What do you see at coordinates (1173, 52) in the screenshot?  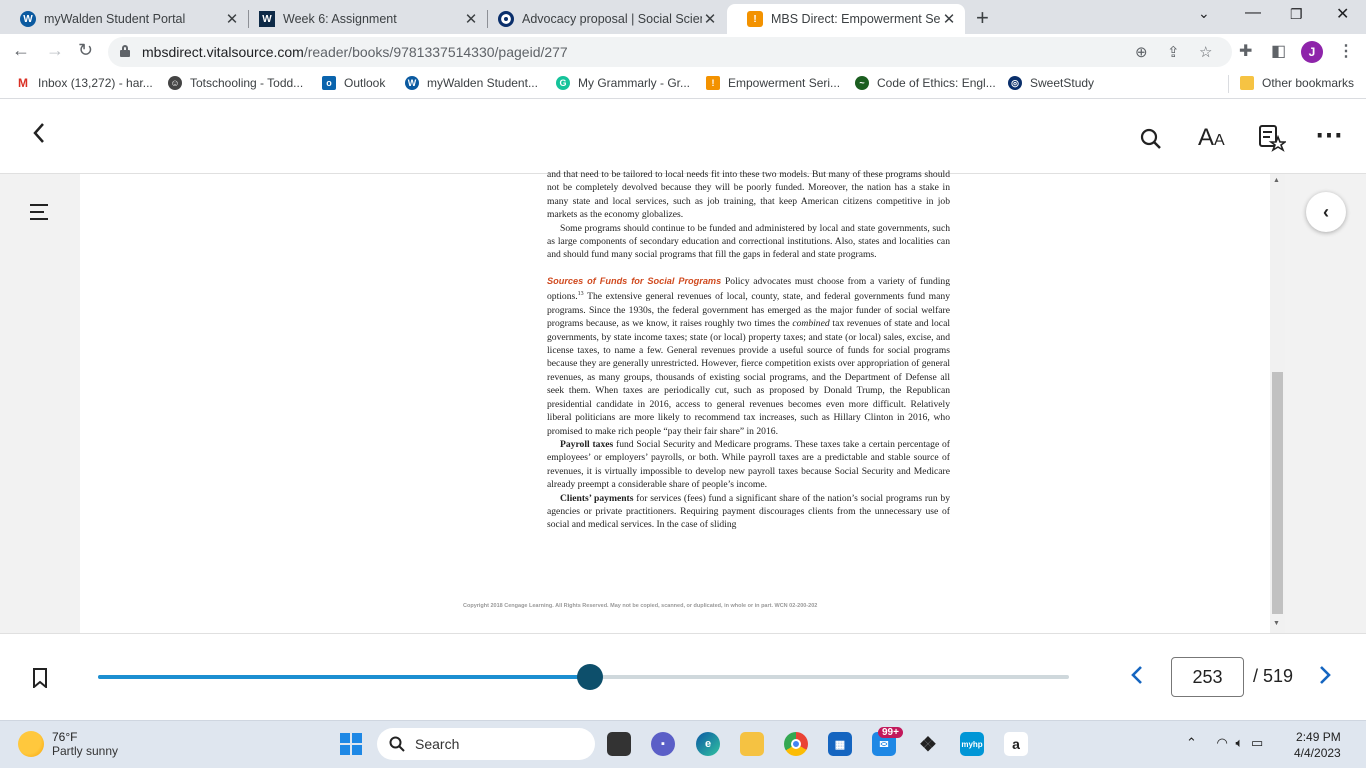 I see `share-icon: ⇪` at bounding box center [1173, 52].